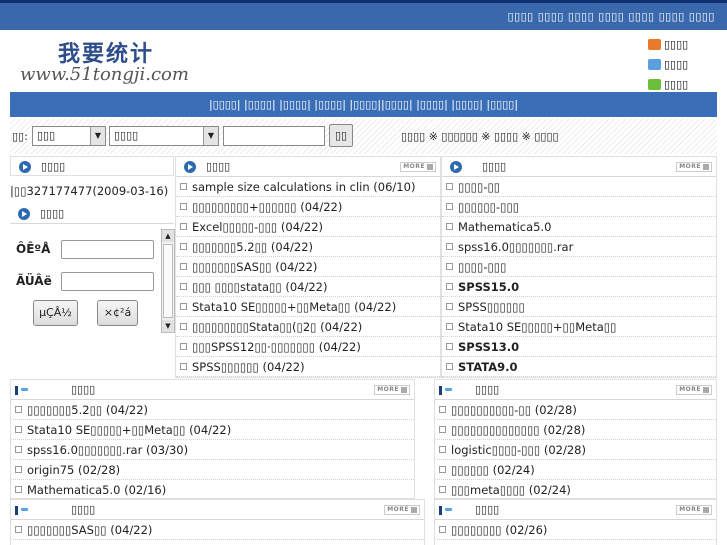 Image resolution: width=727 pixels, height=545 pixels. I want to click on list-item-text: sample size calculations in clin (06/10), so click(304, 187).